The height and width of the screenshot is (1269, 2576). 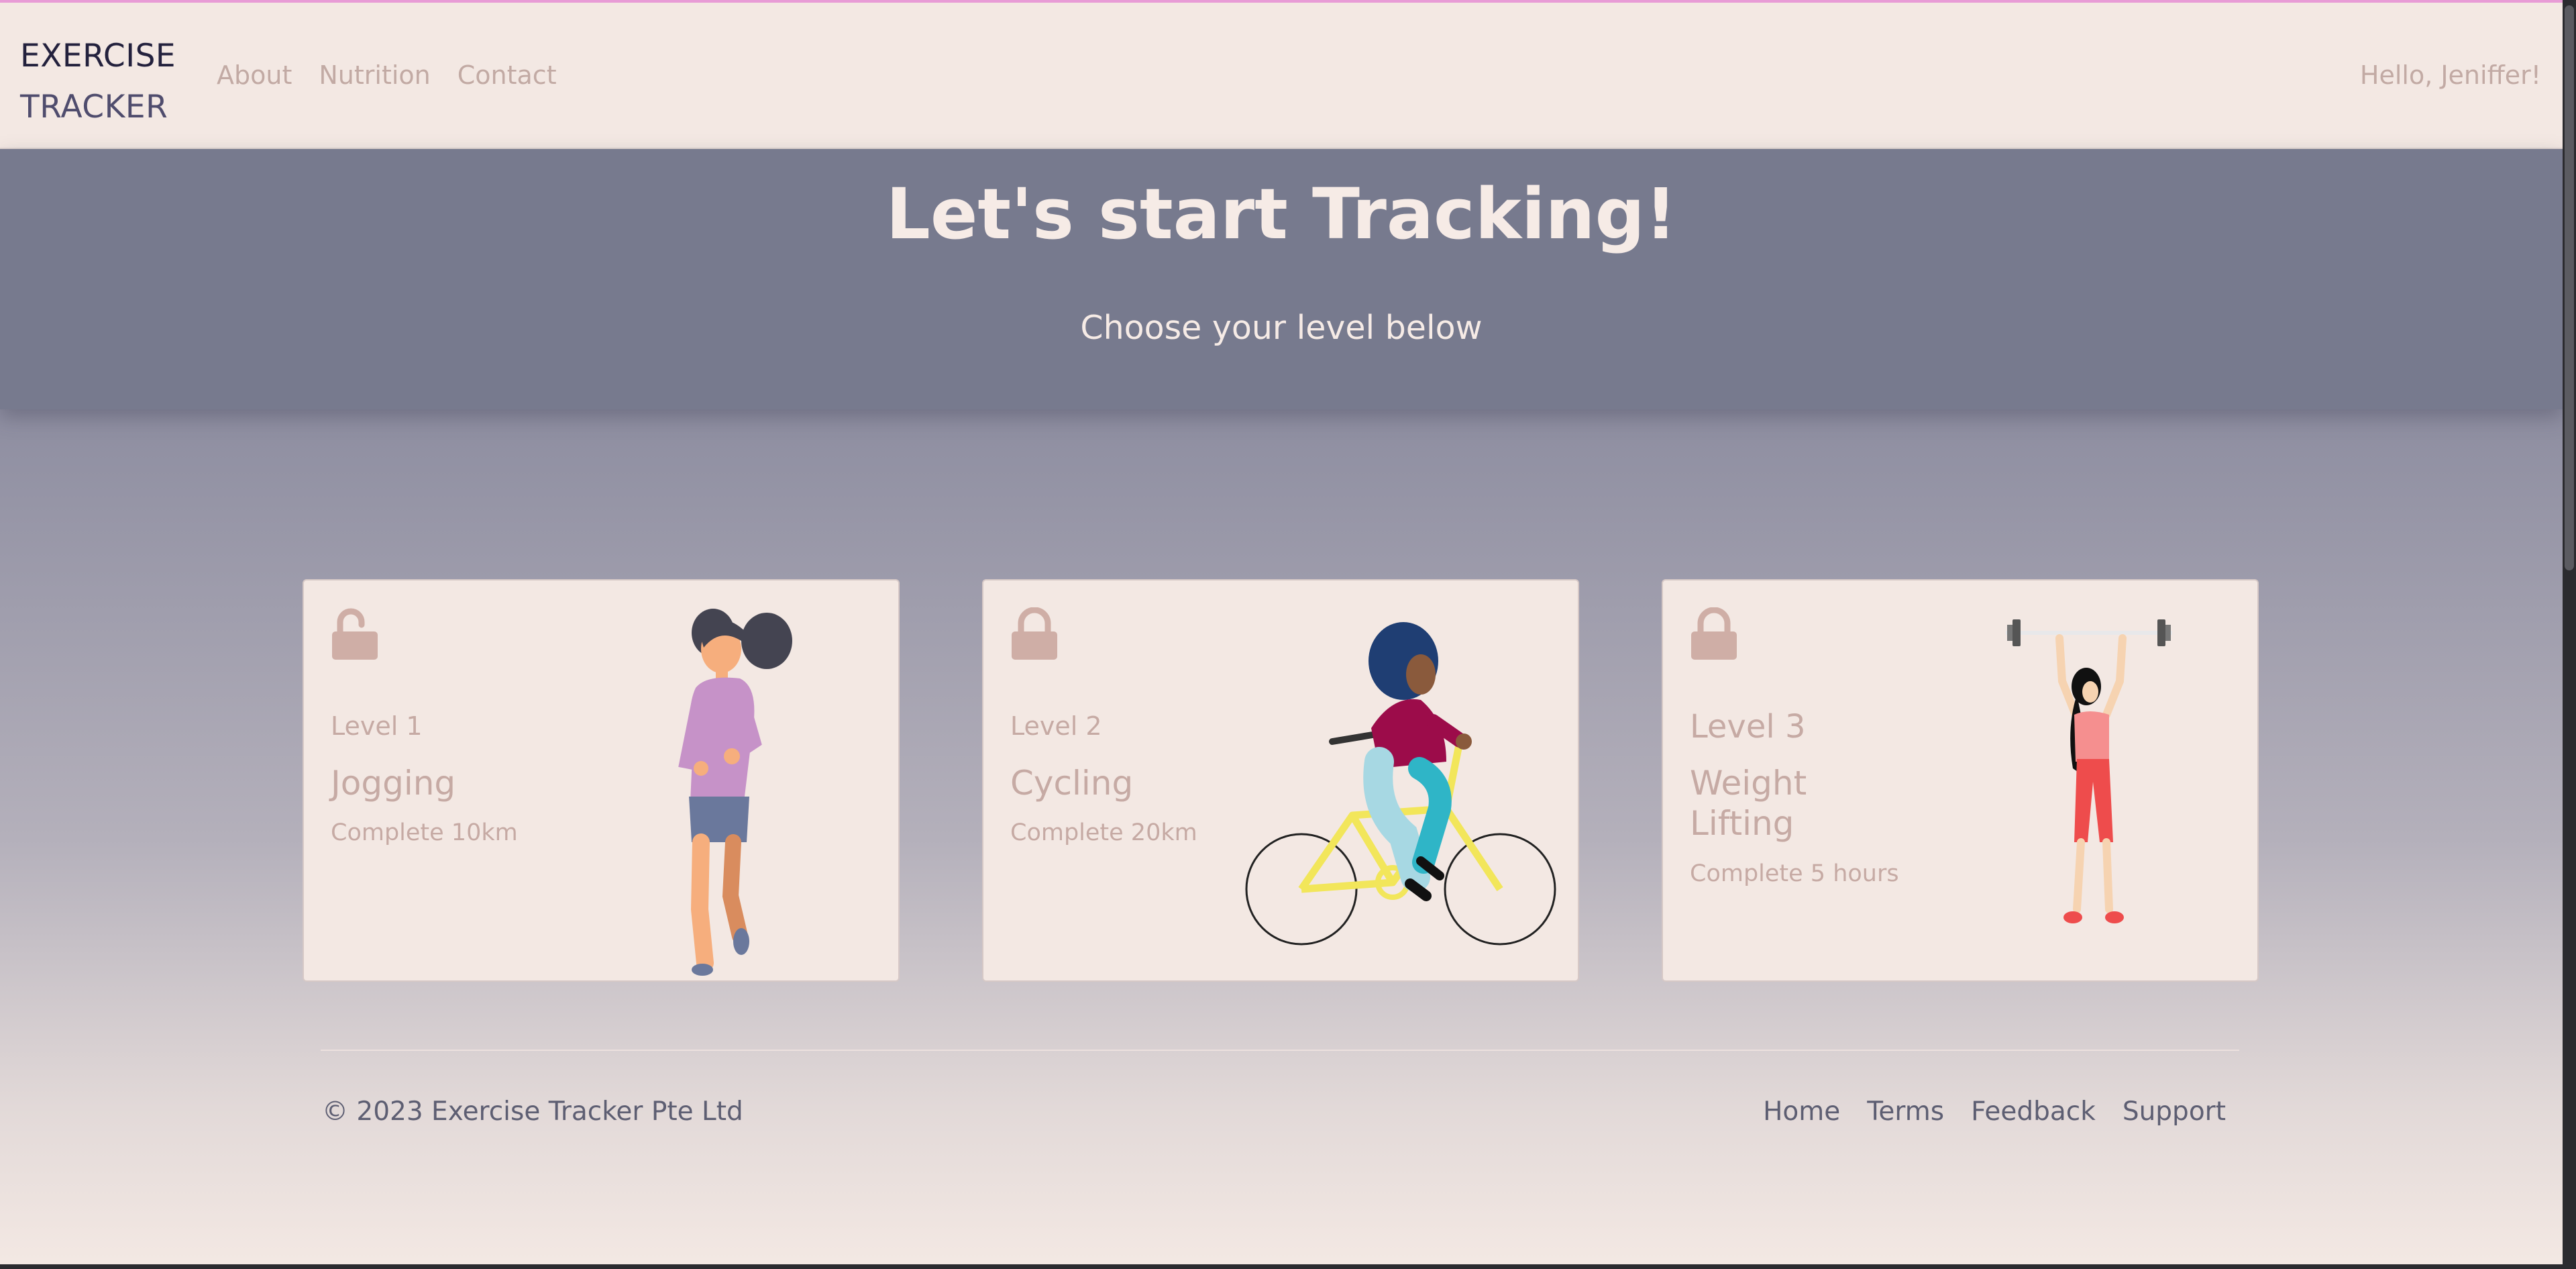 What do you see at coordinates (2089, 771) in the screenshot?
I see `weightlifting-woman-illustration` at bounding box center [2089, 771].